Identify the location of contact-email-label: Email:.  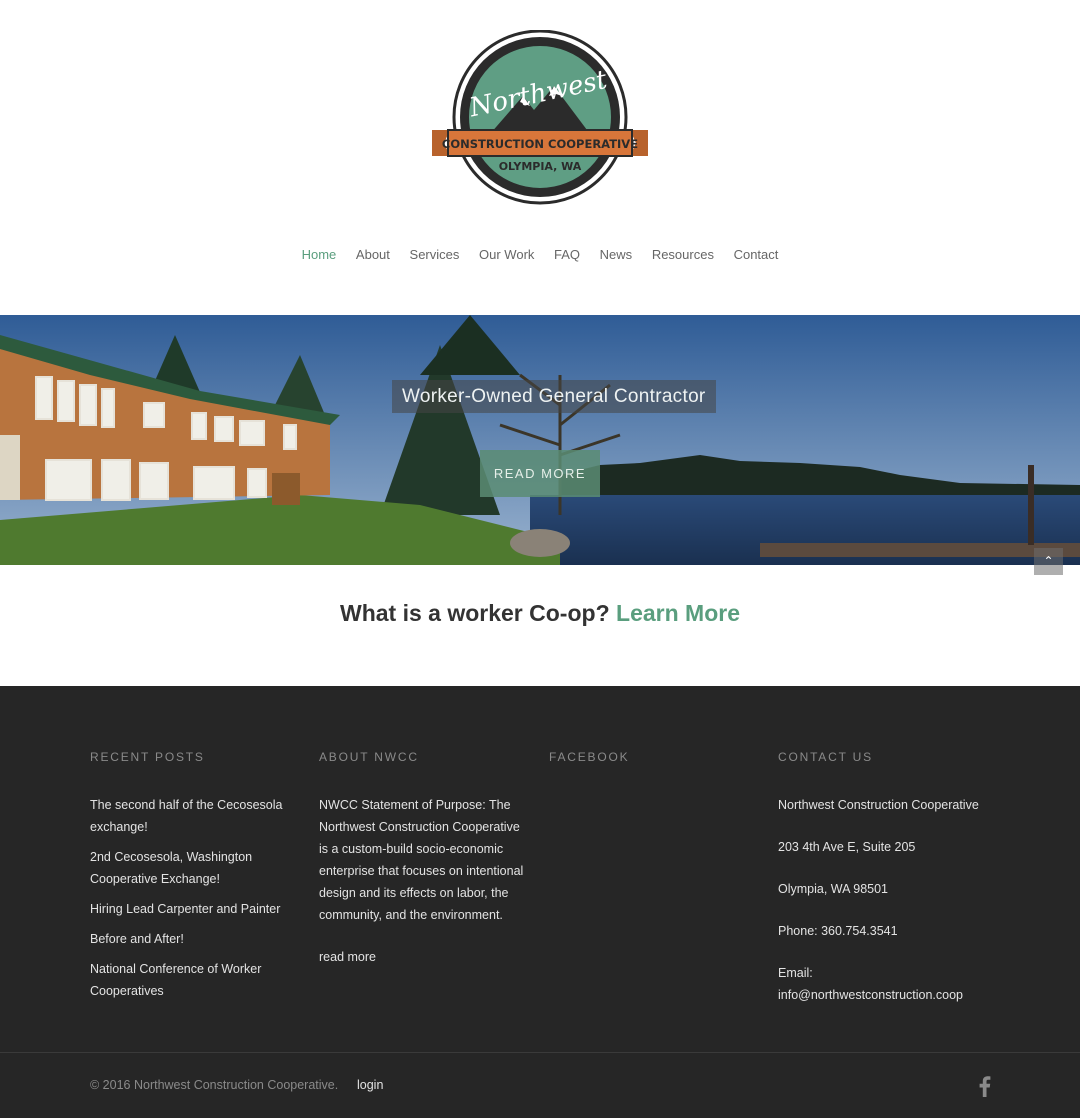
(795, 973).